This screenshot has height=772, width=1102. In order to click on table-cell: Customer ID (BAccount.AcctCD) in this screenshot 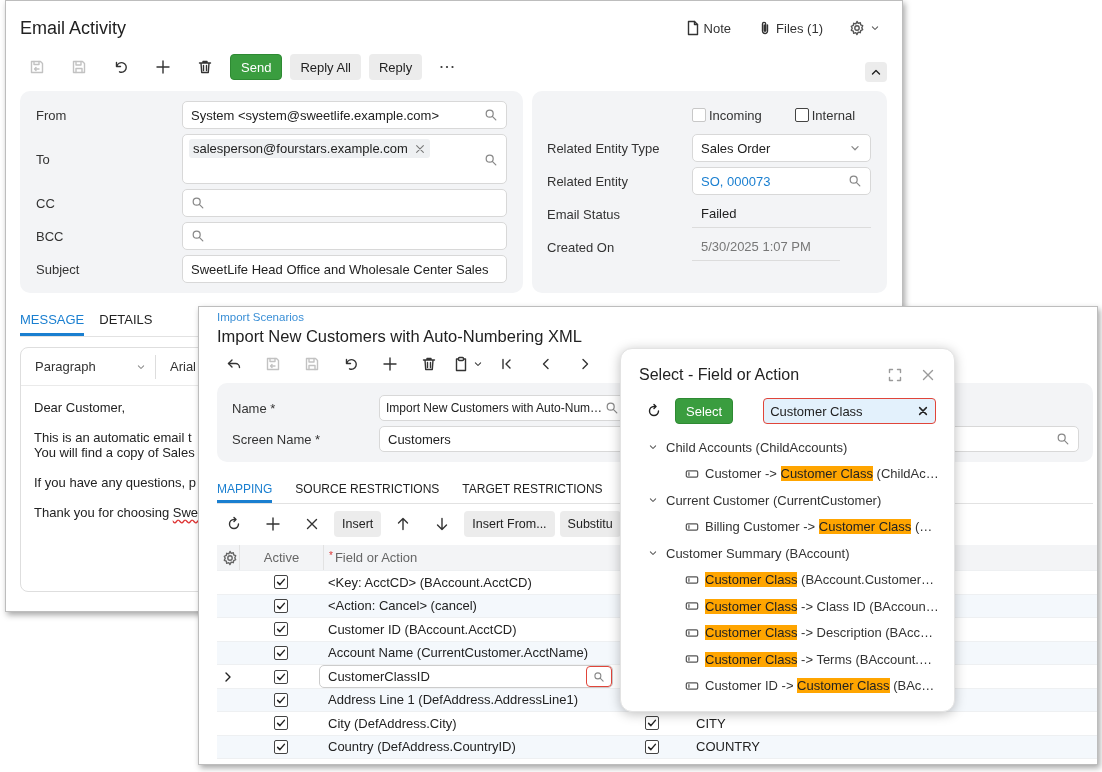, I will do `click(422, 629)`.